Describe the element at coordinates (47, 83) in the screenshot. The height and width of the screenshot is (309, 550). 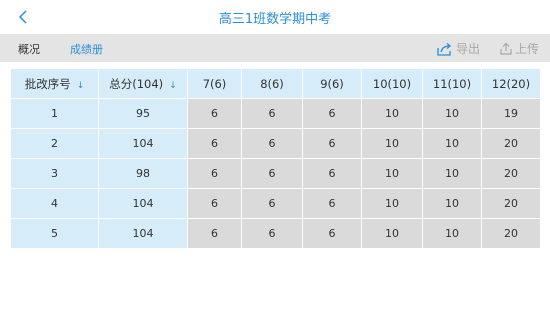
I see `column-header-label: 批改序号` at that location.